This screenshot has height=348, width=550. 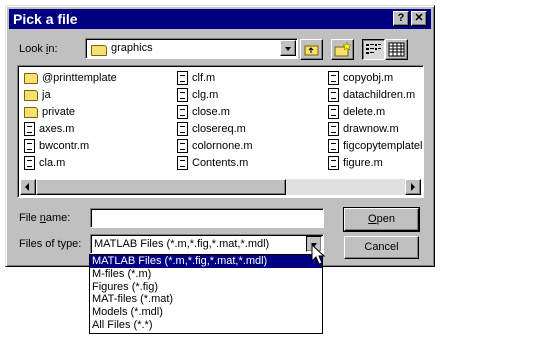 What do you see at coordinates (419, 18) in the screenshot?
I see `close-button: ✕` at bounding box center [419, 18].